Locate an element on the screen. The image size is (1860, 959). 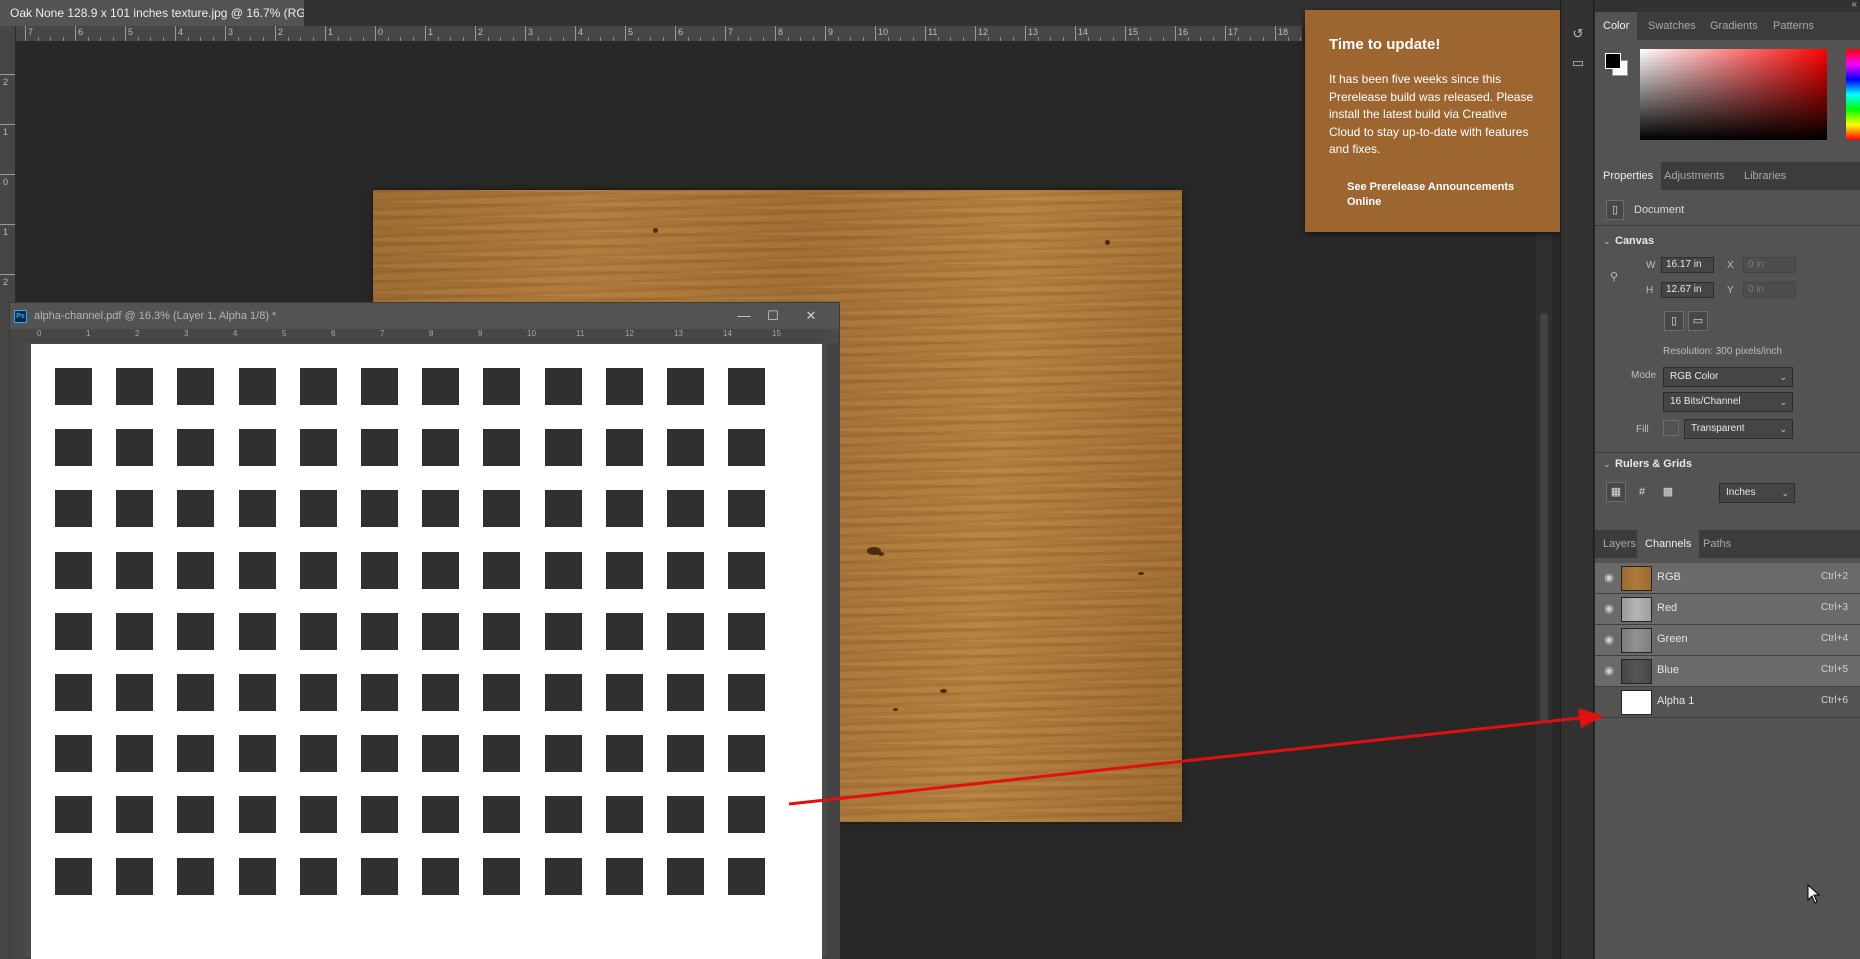
fill-swatch is located at coordinates (1671, 428).